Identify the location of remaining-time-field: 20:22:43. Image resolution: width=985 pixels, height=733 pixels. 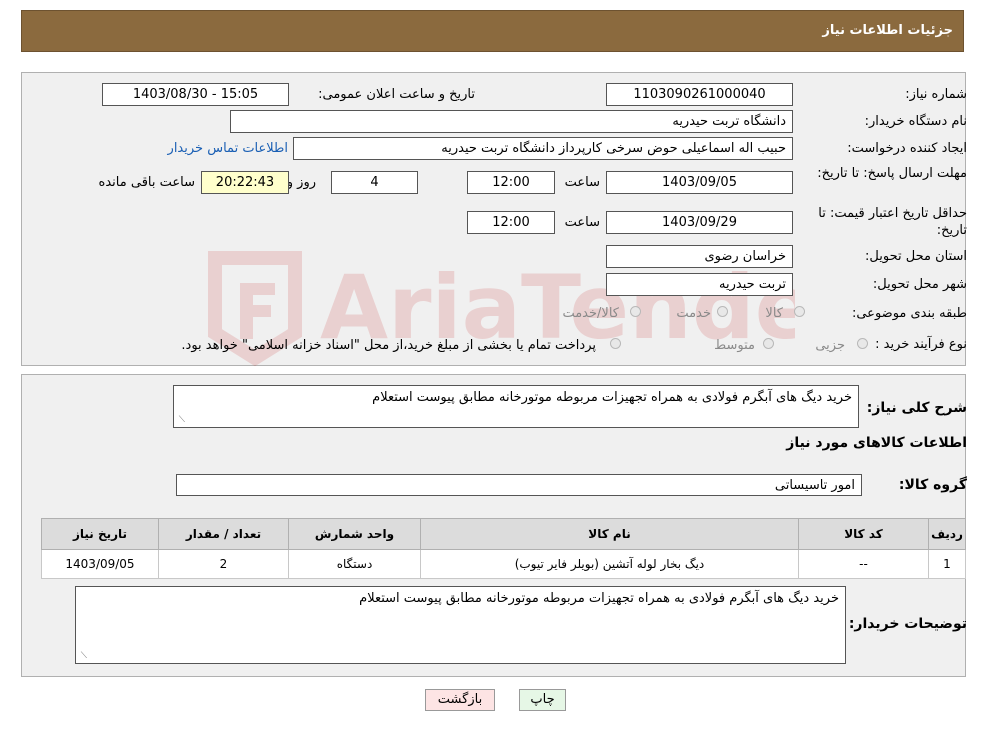
(245, 182).